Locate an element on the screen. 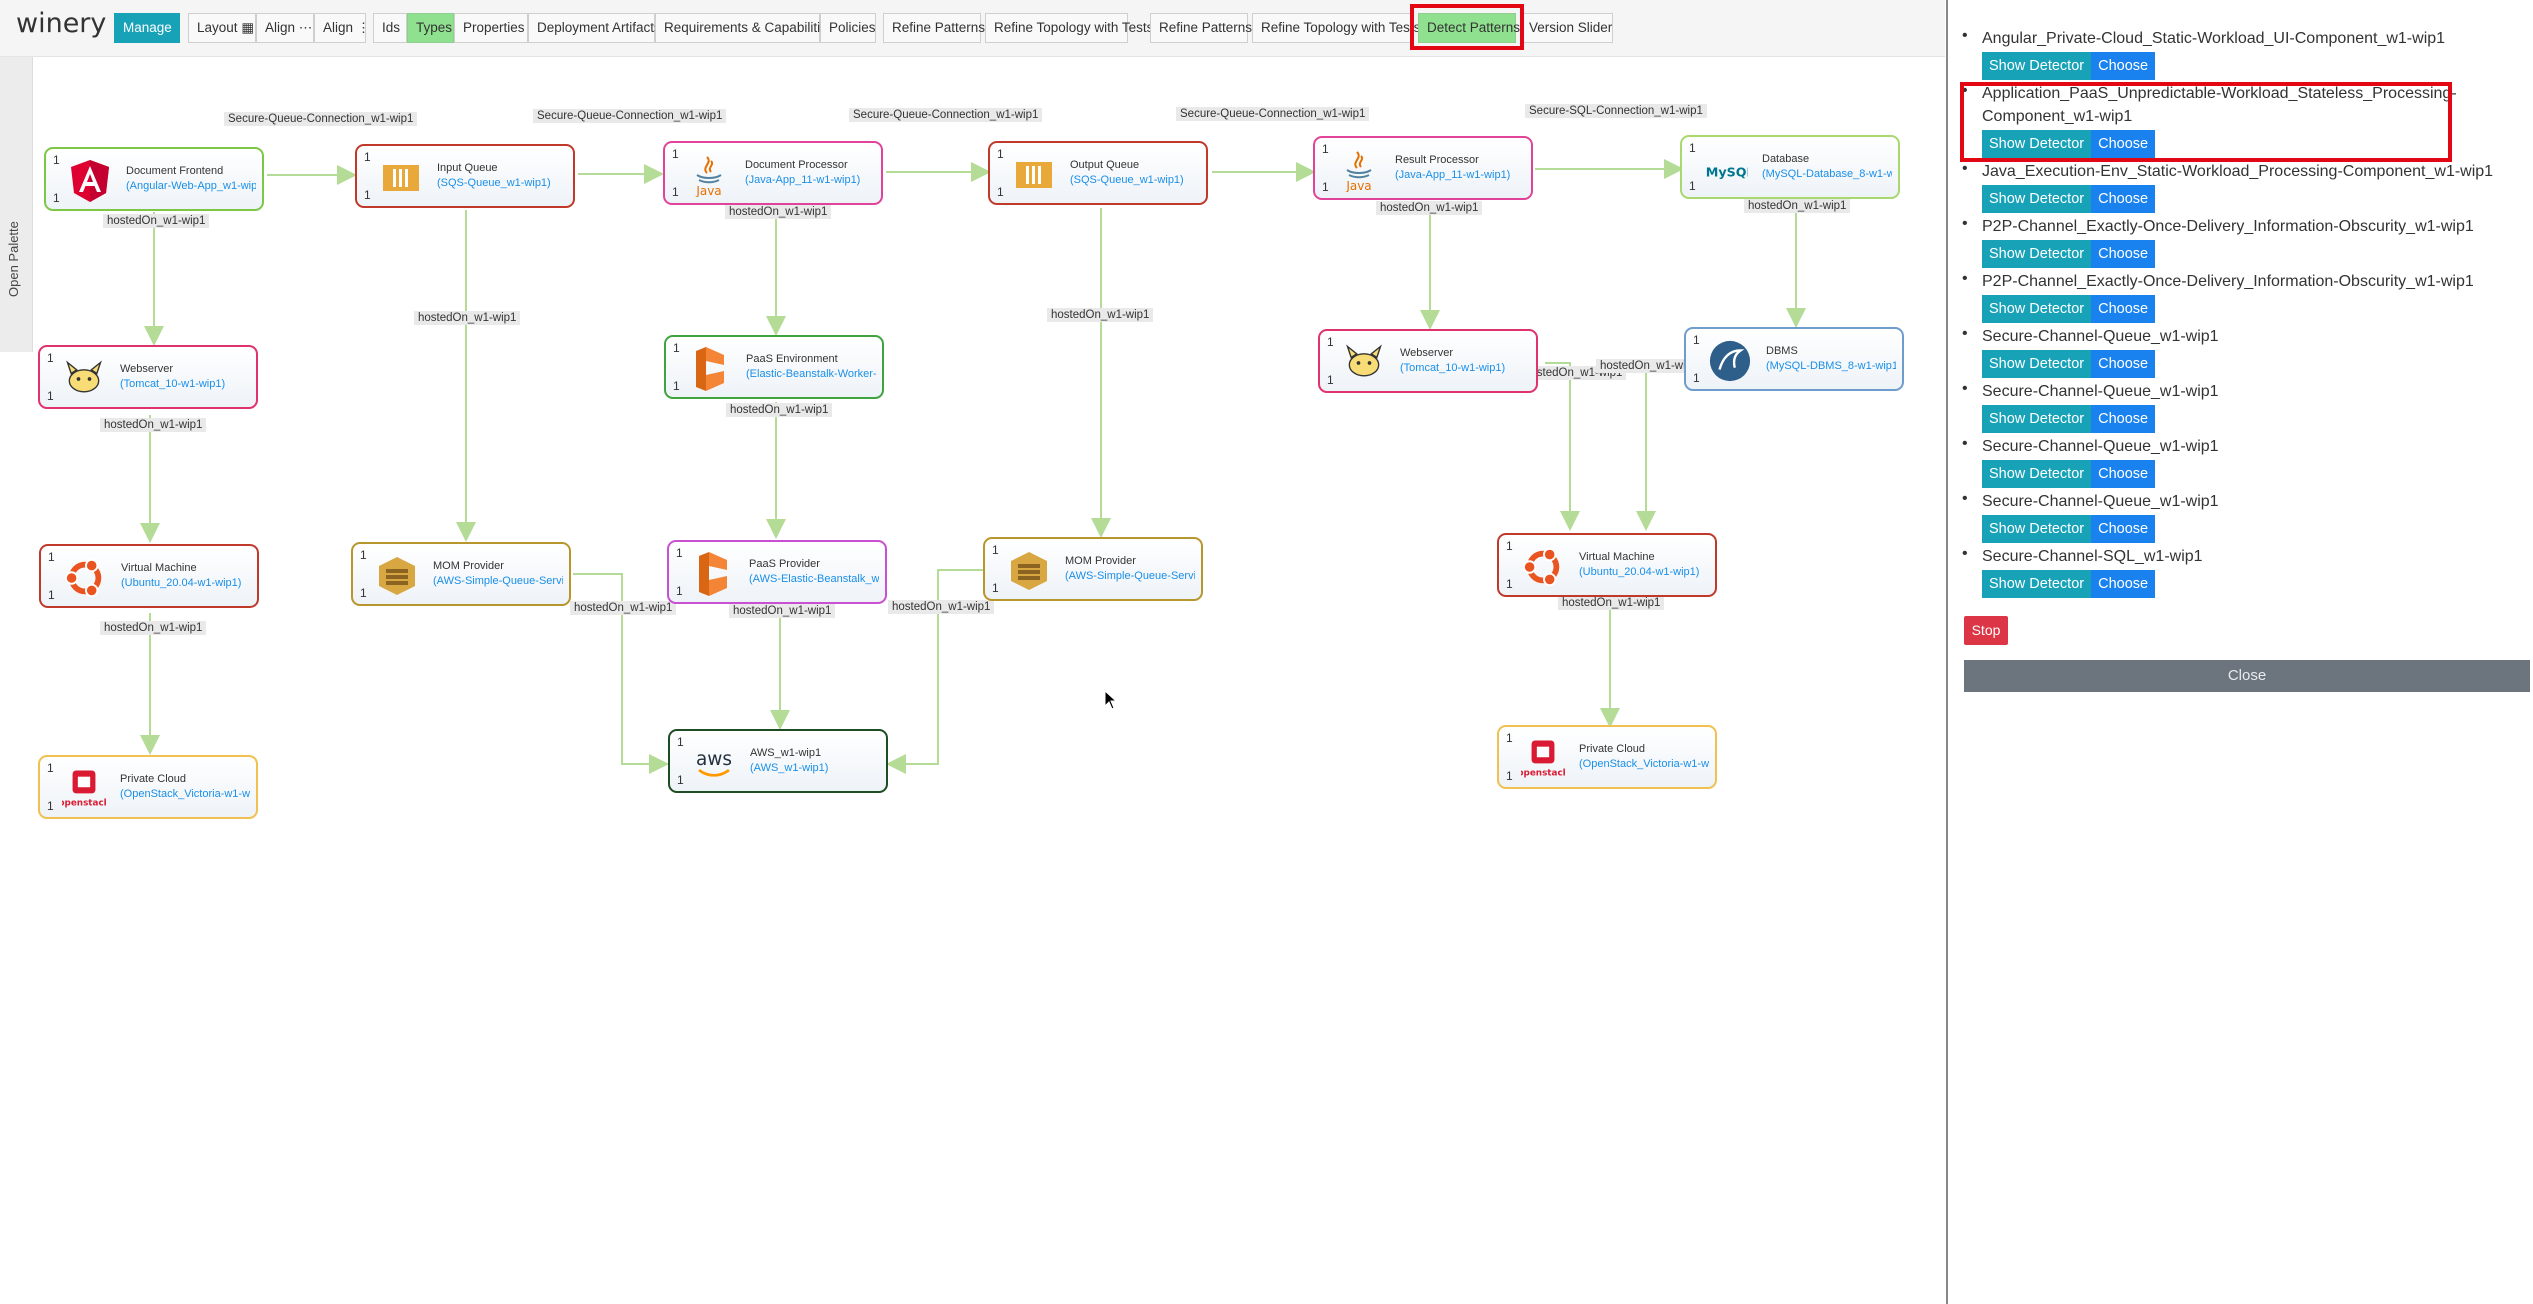 The width and height of the screenshot is (2533, 1304). types-toggle: Types is located at coordinates (430, 28).